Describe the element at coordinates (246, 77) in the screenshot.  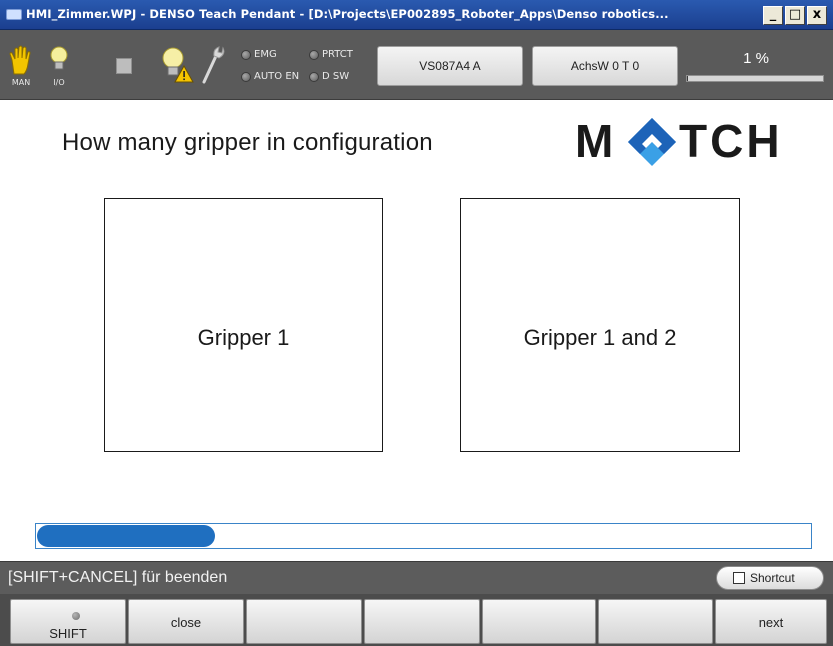
I see `auto-en-led` at that location.